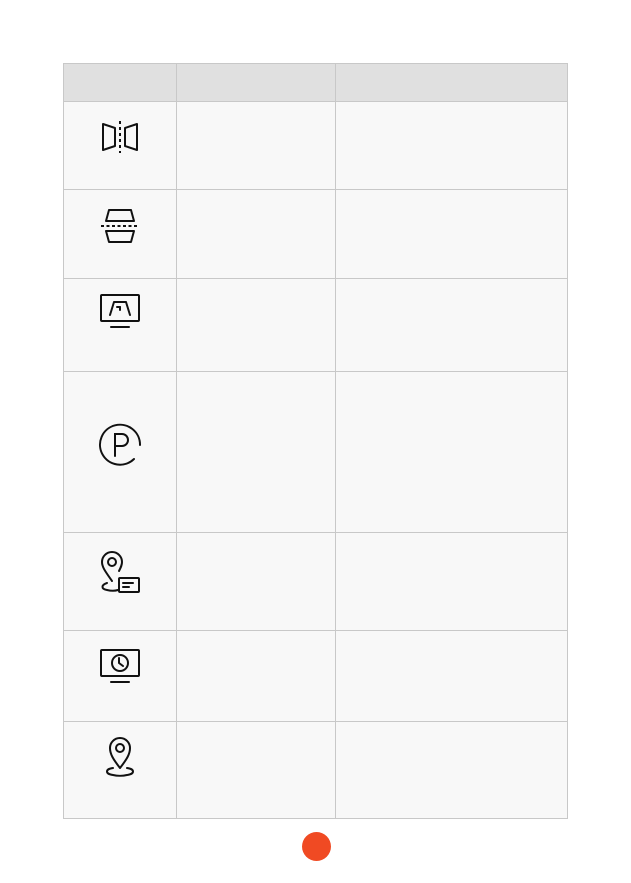 This screenshot has height=883, width=631. Describe the element at coordinates (120, 572) in the screenshot. I see `location-card-icon` at that location.